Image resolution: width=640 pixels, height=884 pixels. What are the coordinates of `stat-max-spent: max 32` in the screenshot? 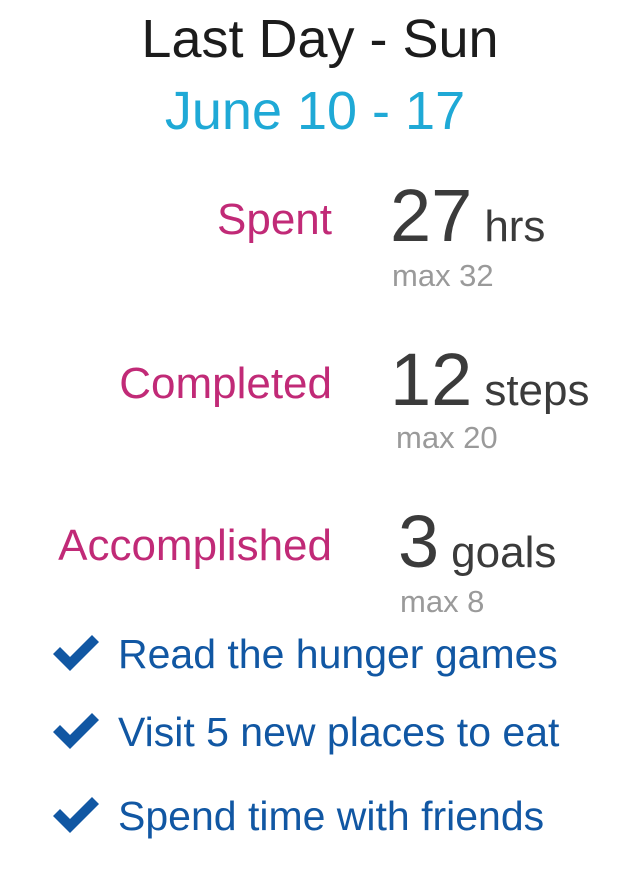 It's located at (443, 275).